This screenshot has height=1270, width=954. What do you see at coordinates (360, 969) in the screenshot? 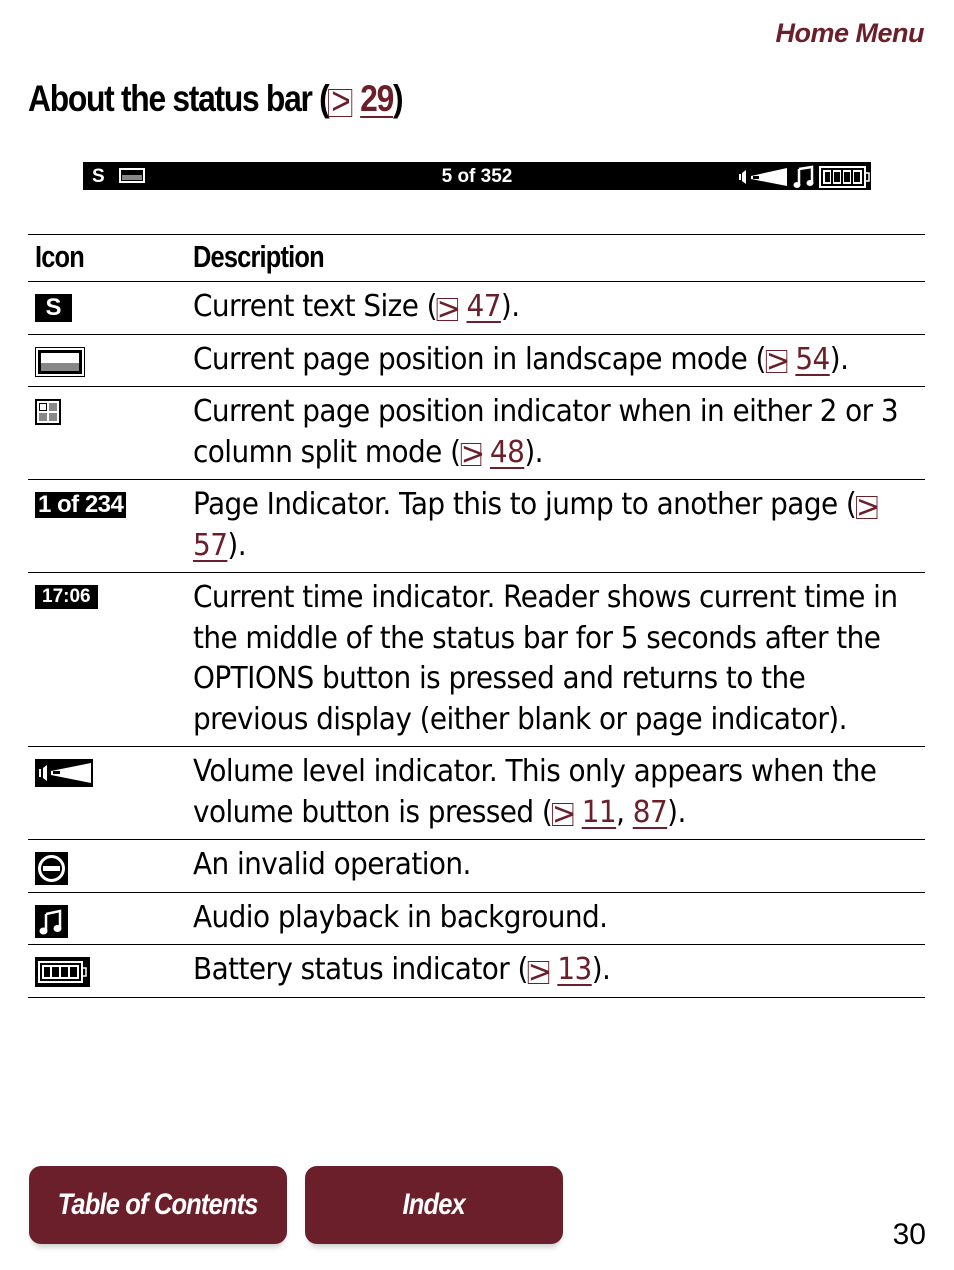
I see `description-text: Battery status indicator (` at bounding box center [360, 969].